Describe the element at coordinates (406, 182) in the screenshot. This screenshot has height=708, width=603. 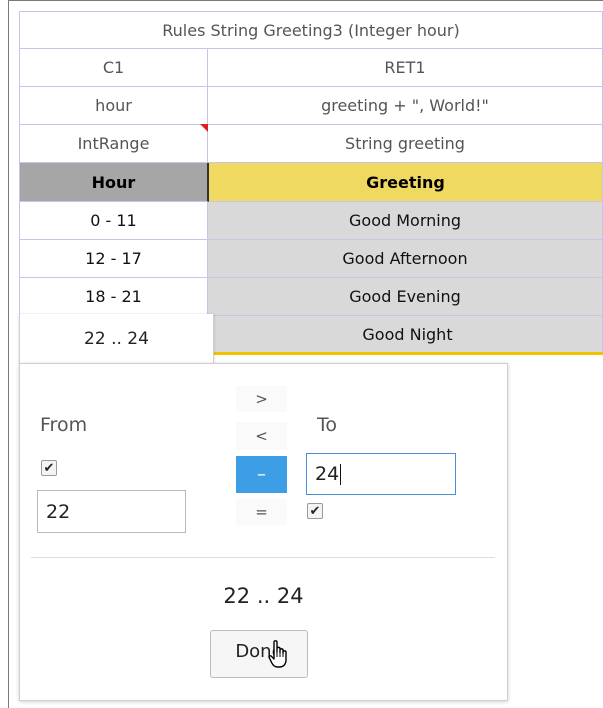
I see `header-greeting: Greeting` at that location.